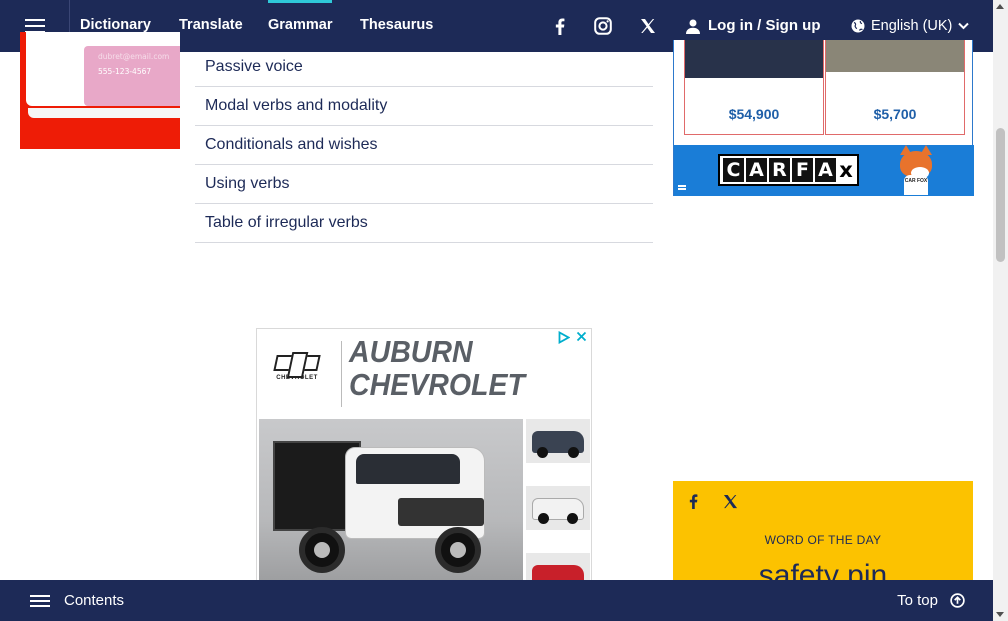  Describe the element at coordinates (964, 26) in the screenshot. I see `chevron-down-icon` at that location.